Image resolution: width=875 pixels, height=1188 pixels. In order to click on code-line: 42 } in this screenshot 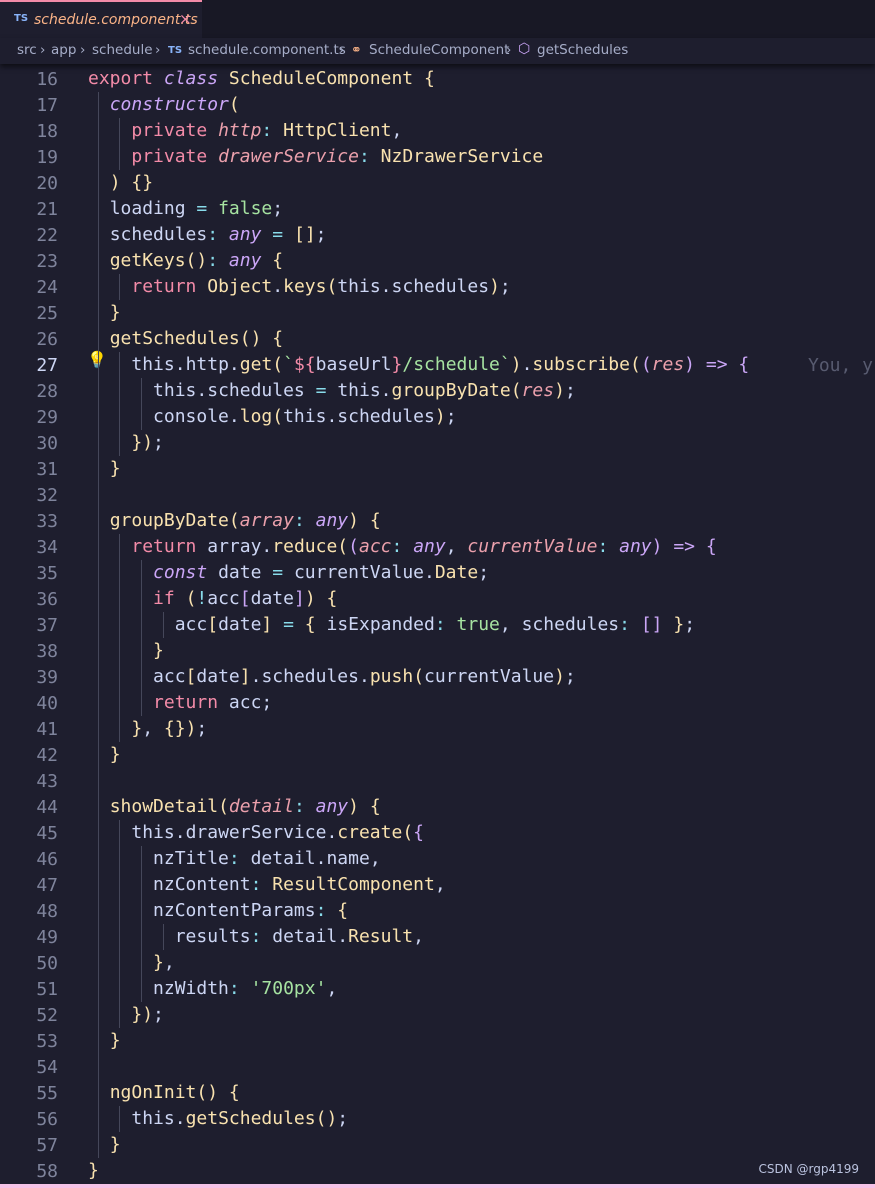, I will do `click(437, 755)`.